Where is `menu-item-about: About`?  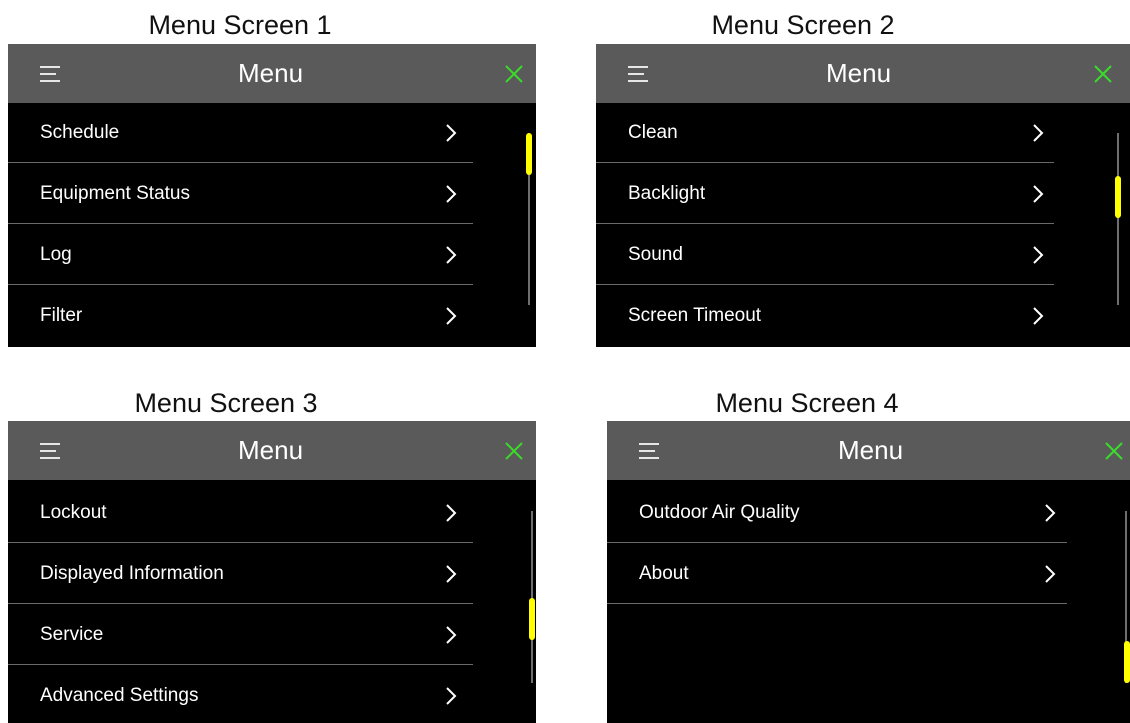 menu-item-about: About is located at coordinates (837, 574).